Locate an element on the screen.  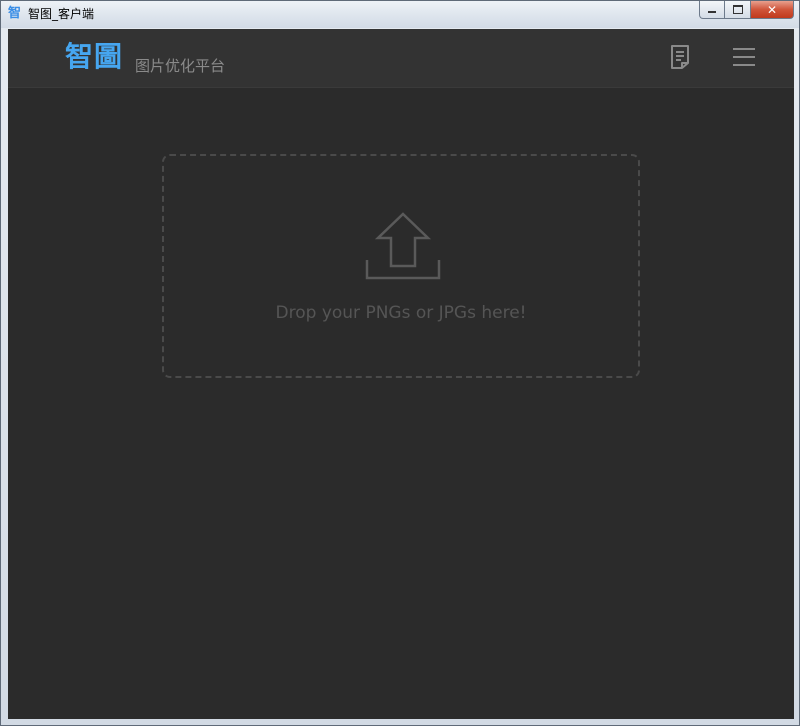
minimize-button is located at coordinates (712, 10).